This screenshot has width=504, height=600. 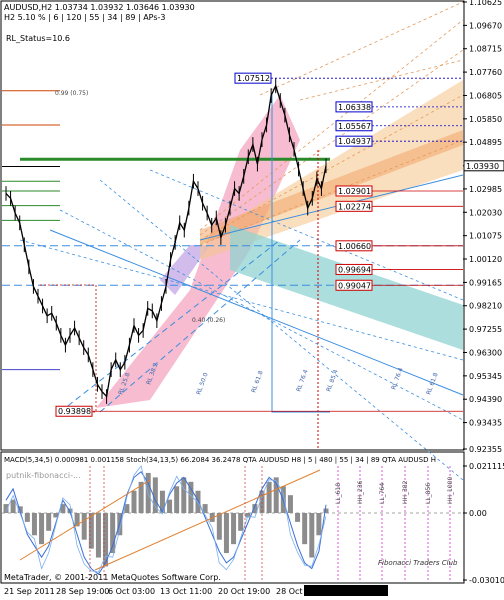 What do you see at coordinates (354, 107) in the screenshot?
I see `level-label: 1.06338` at bounding box center [354, 107].